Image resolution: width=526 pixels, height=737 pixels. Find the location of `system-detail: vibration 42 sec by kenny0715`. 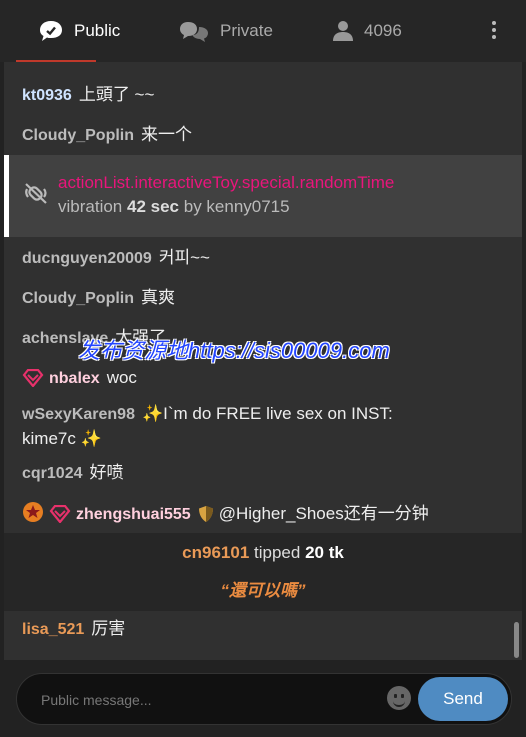

system-detail: vibration 42 sec by kenny0715 is located at coordinates (174, 206).